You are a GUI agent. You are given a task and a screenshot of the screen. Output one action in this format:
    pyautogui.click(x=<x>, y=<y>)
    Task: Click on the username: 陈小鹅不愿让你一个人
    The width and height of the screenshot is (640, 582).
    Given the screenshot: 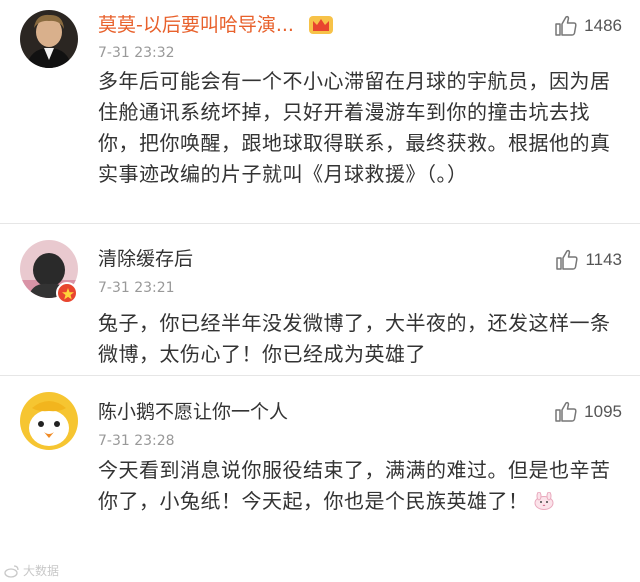 What is the action you would take?
    pyautogui.click(x=193, y=410)
    